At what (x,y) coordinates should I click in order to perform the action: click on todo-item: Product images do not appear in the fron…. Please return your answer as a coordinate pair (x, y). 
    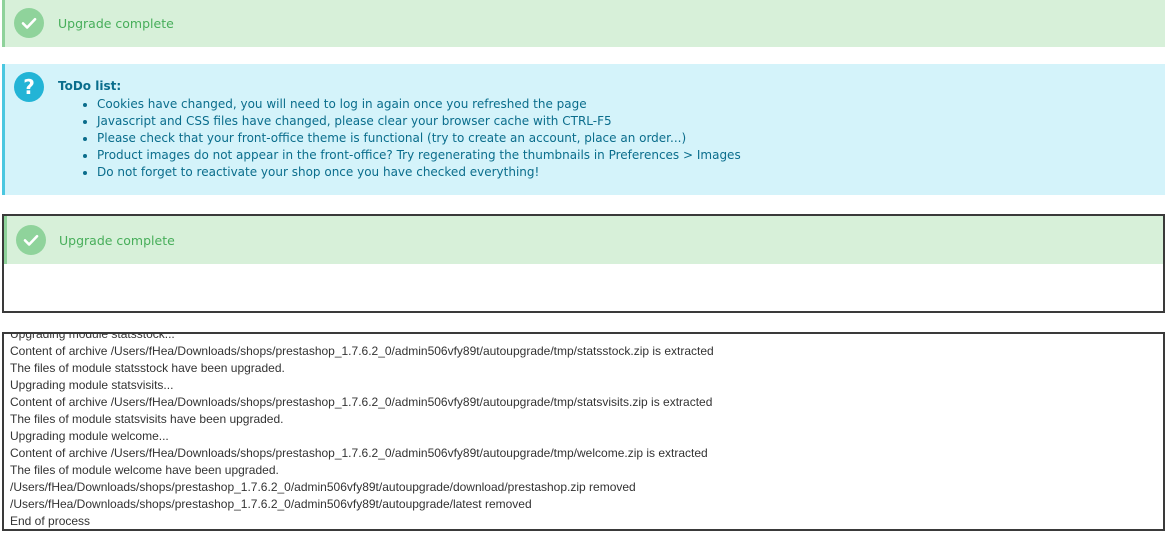
    Looking at the image, I should click on (419, 155).